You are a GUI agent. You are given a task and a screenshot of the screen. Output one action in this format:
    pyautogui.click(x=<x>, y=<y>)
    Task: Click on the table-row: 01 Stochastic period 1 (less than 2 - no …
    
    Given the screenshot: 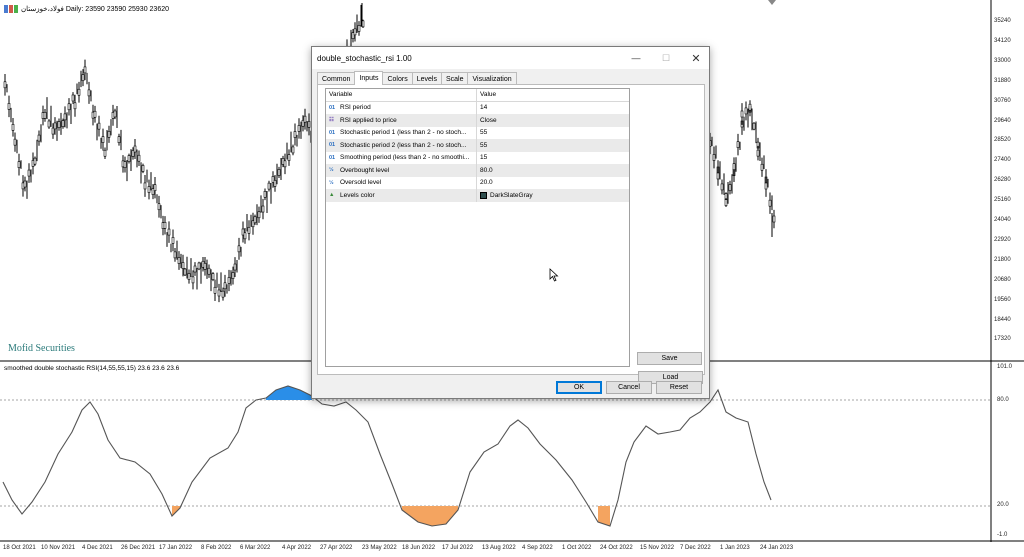 What is the action you would take?
    pyautogui.click(x=477, y=133)
    